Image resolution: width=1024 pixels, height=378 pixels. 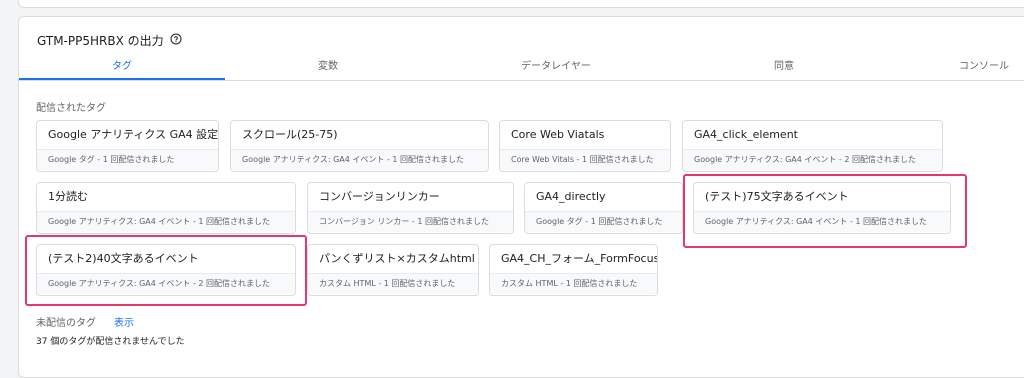 I want to click on tag-name: GA4_directly, so click(x=571, y=196).